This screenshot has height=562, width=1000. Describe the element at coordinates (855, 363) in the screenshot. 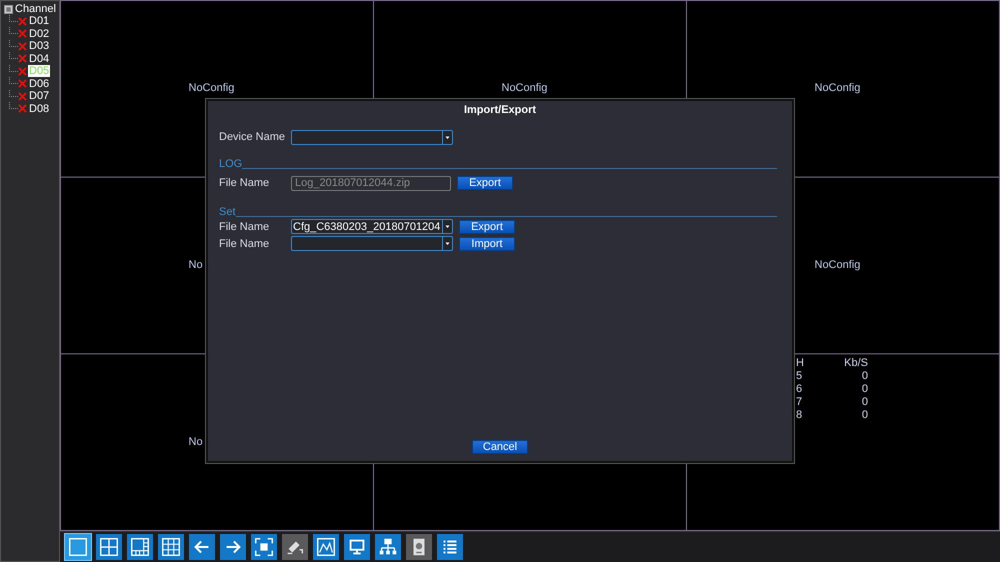

I see `column-header: Kb/S` at that location.